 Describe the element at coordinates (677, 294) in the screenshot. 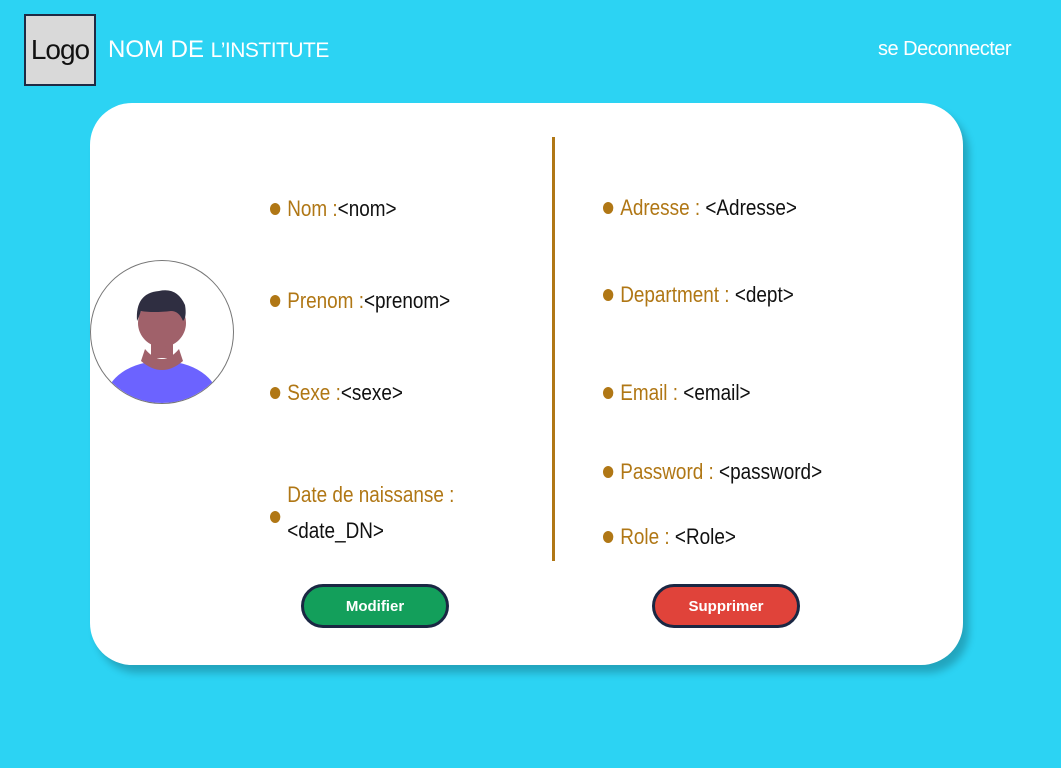

I see `field-label: Department :` at that location.